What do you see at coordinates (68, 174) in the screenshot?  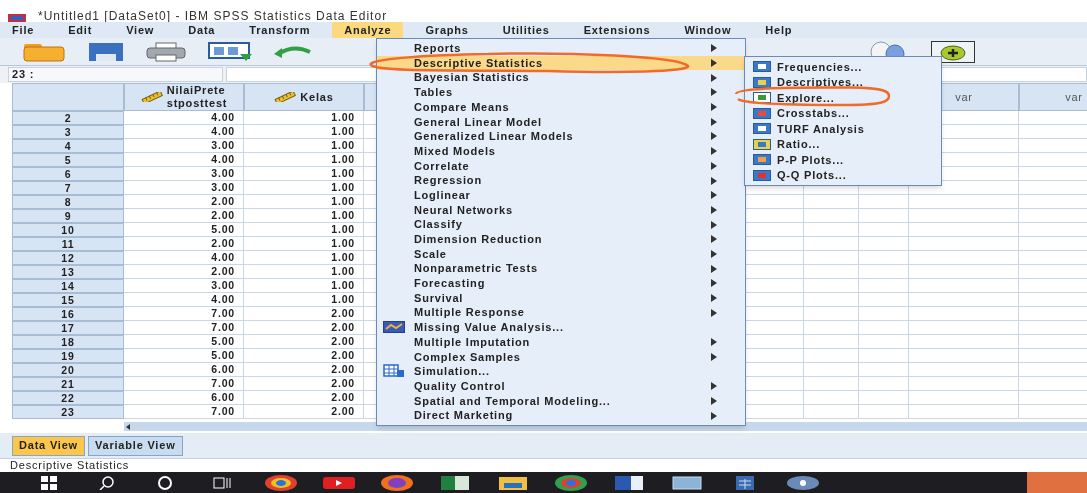 I see `row-number: 6` at bounding box center [68, 174].